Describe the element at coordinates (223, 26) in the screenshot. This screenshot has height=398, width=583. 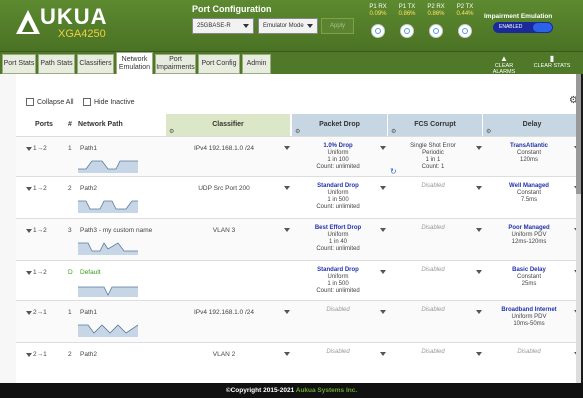
I see `speed-select: 25GBASE-R` at that location.